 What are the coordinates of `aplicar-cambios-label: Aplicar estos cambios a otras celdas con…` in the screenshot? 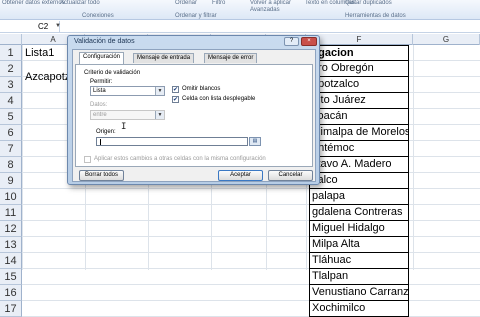 It's located at (180, 159).